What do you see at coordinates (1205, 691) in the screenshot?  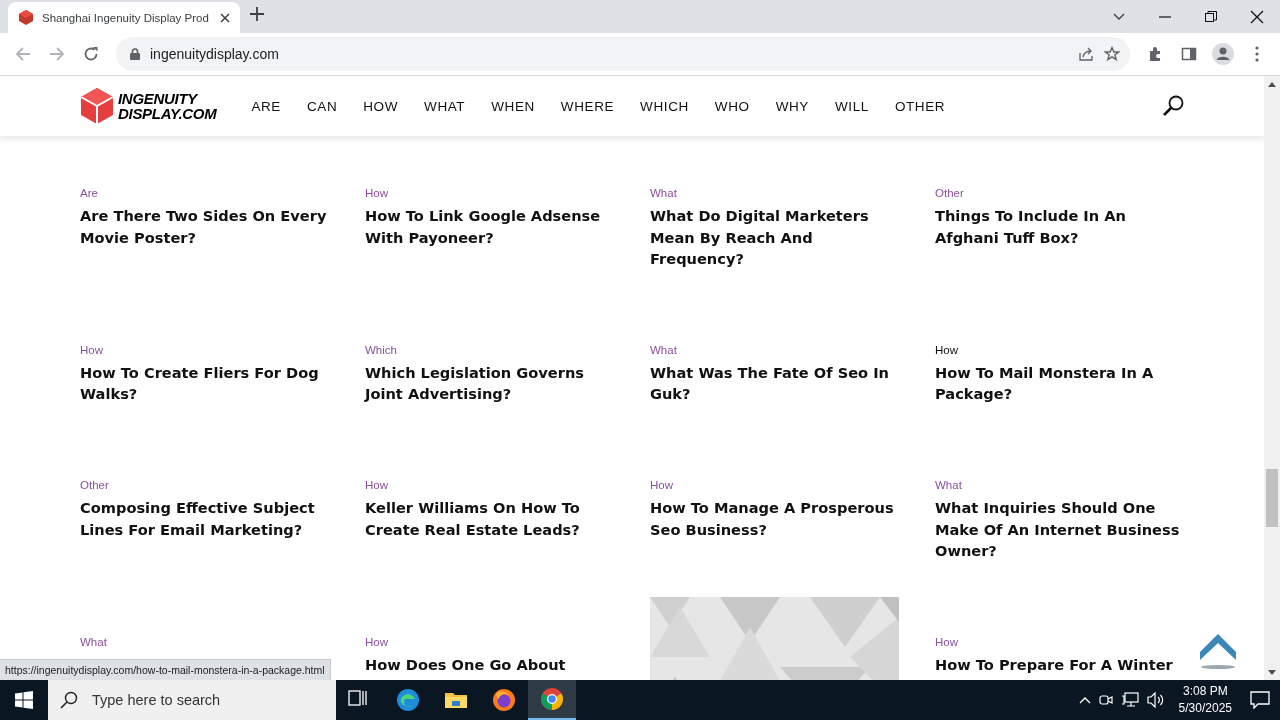 I see `clock-time: 3:08 PM` at bounding box center [1205, 691].